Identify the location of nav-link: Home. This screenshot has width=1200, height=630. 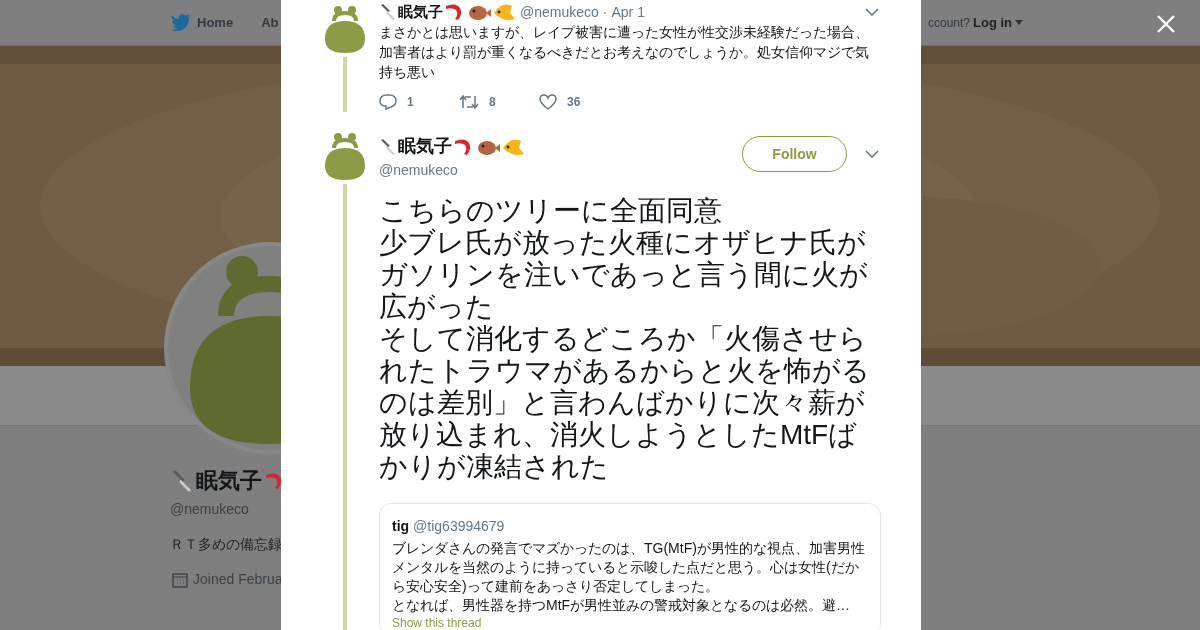
(202, 22).